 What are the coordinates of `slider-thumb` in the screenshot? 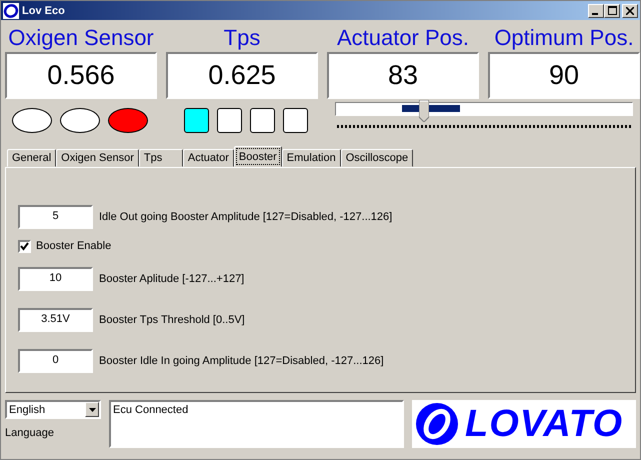 It's located at (424, 111).